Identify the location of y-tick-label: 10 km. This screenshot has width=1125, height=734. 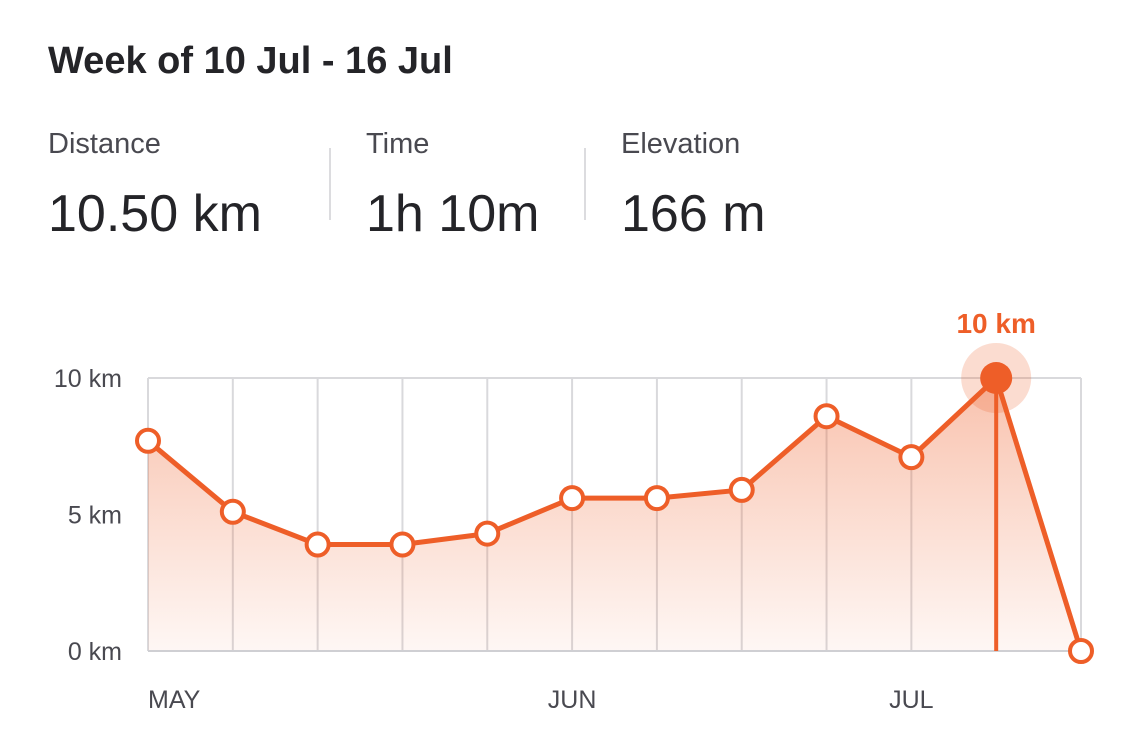
(88, 379).